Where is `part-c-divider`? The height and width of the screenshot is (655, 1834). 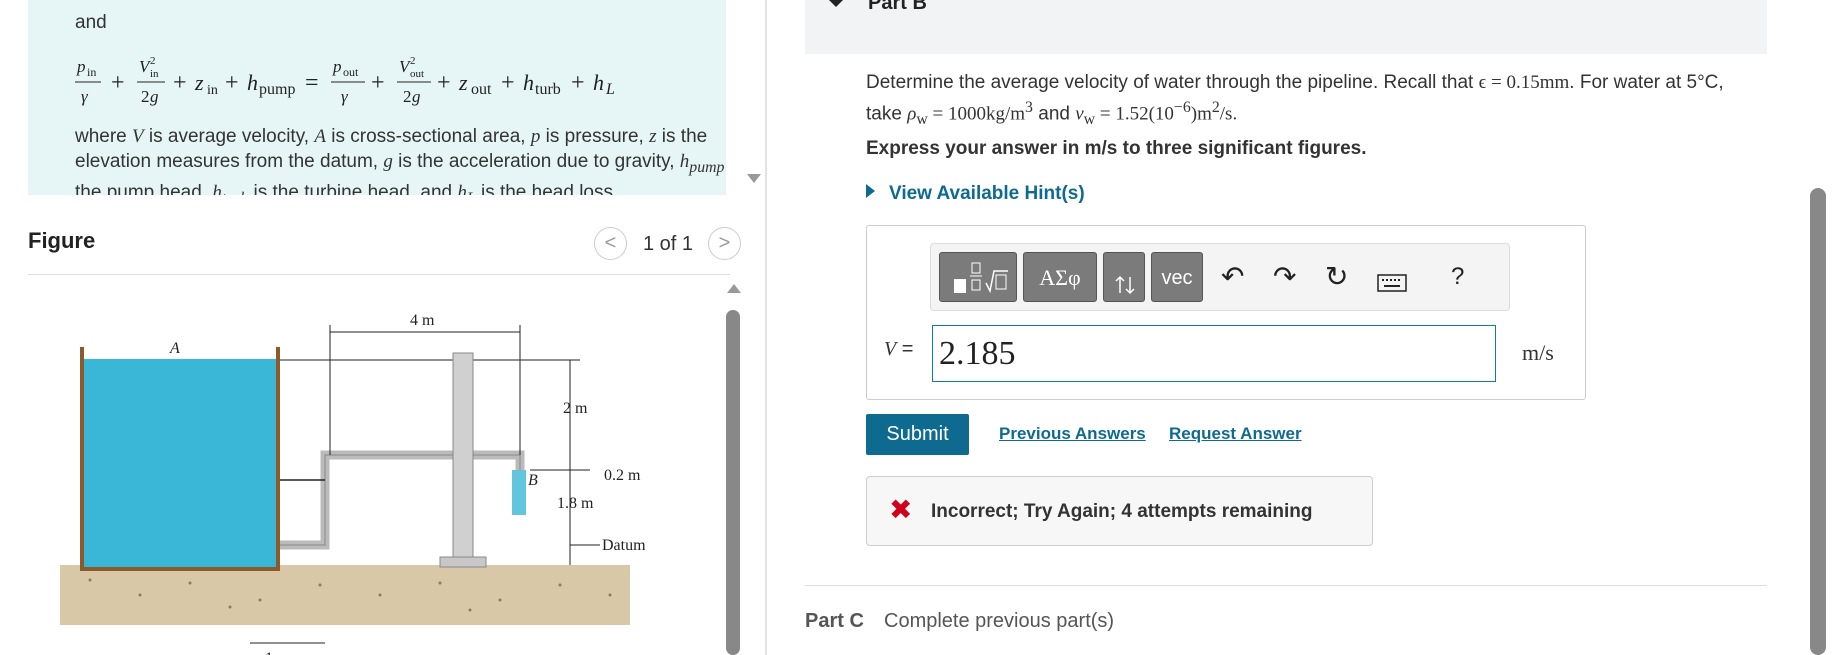
part-c-divider is located at coordinates (1286, 585).